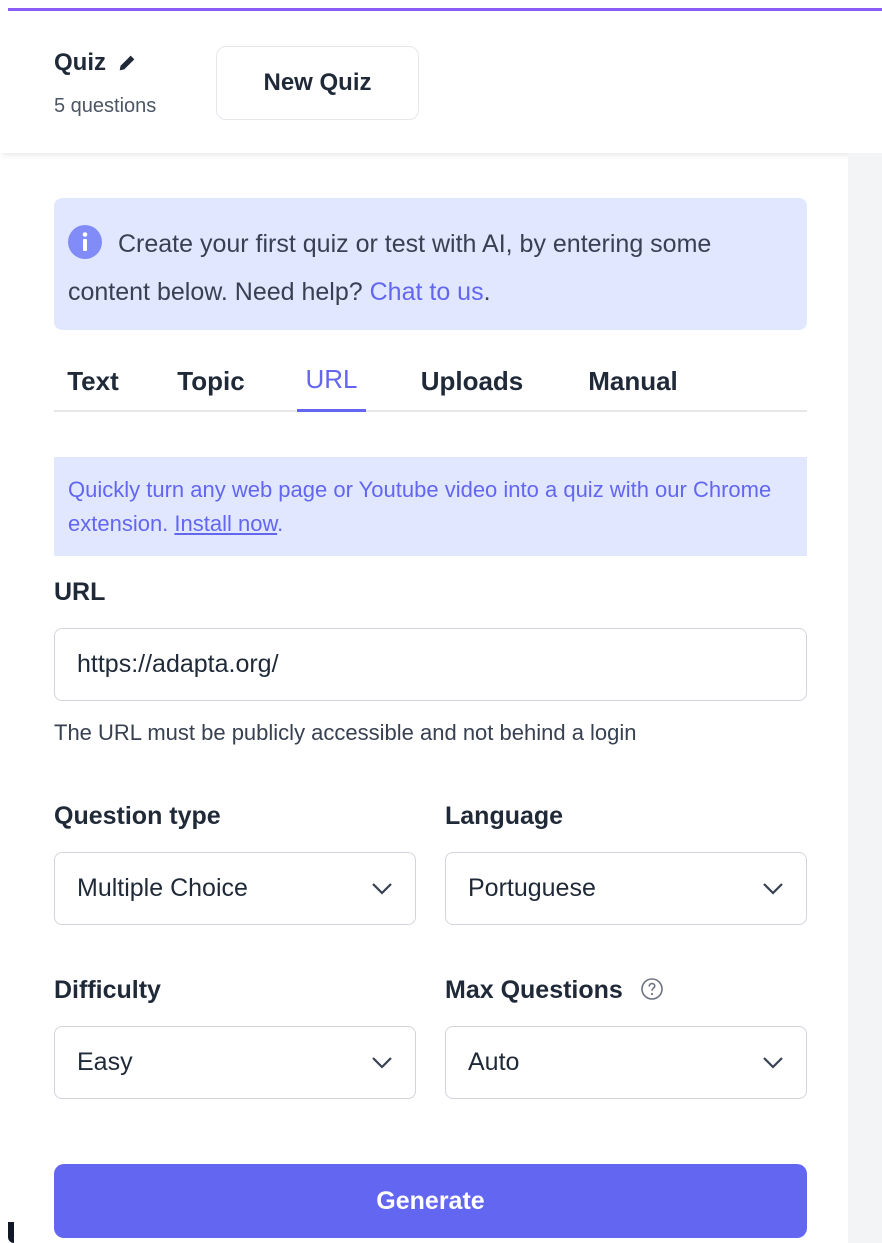 The image size is (882, 1243). Describe the element at coordinates (532, 888) in the screenshot. I see `language-value: Portuguese` at that location.